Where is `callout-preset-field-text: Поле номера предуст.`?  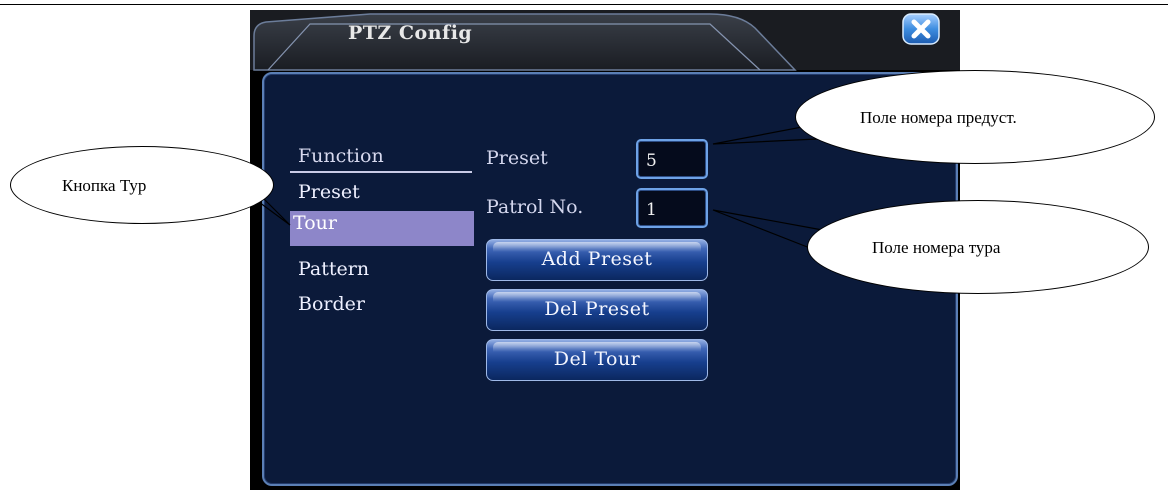 callout-preset-field-text: Поле номера предуст. is located at coordinates (938, 117).